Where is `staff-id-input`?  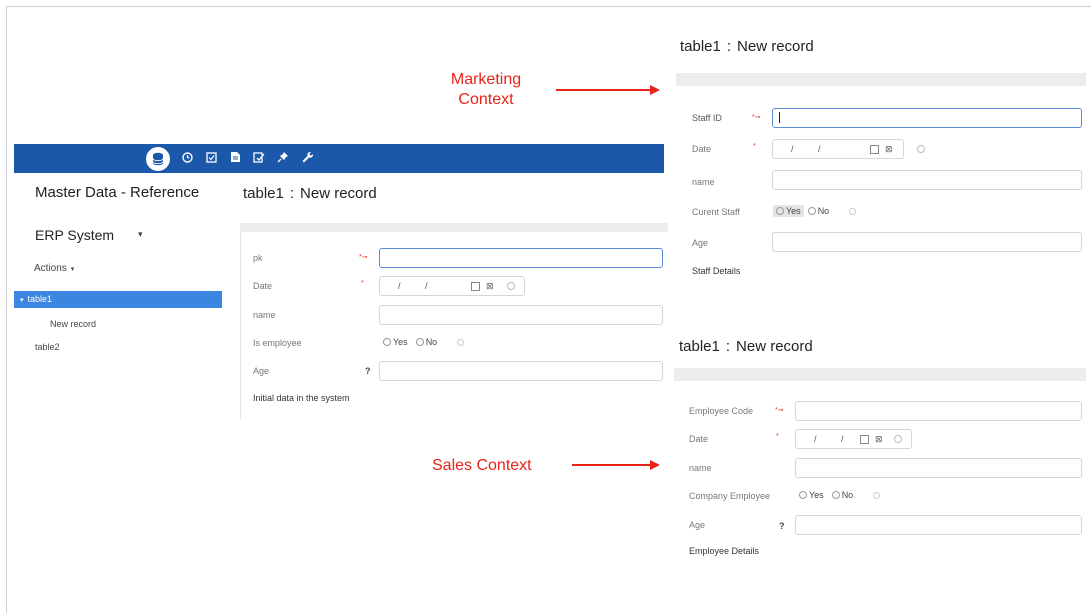 staff-id-input is located at coordinates (927, 118).